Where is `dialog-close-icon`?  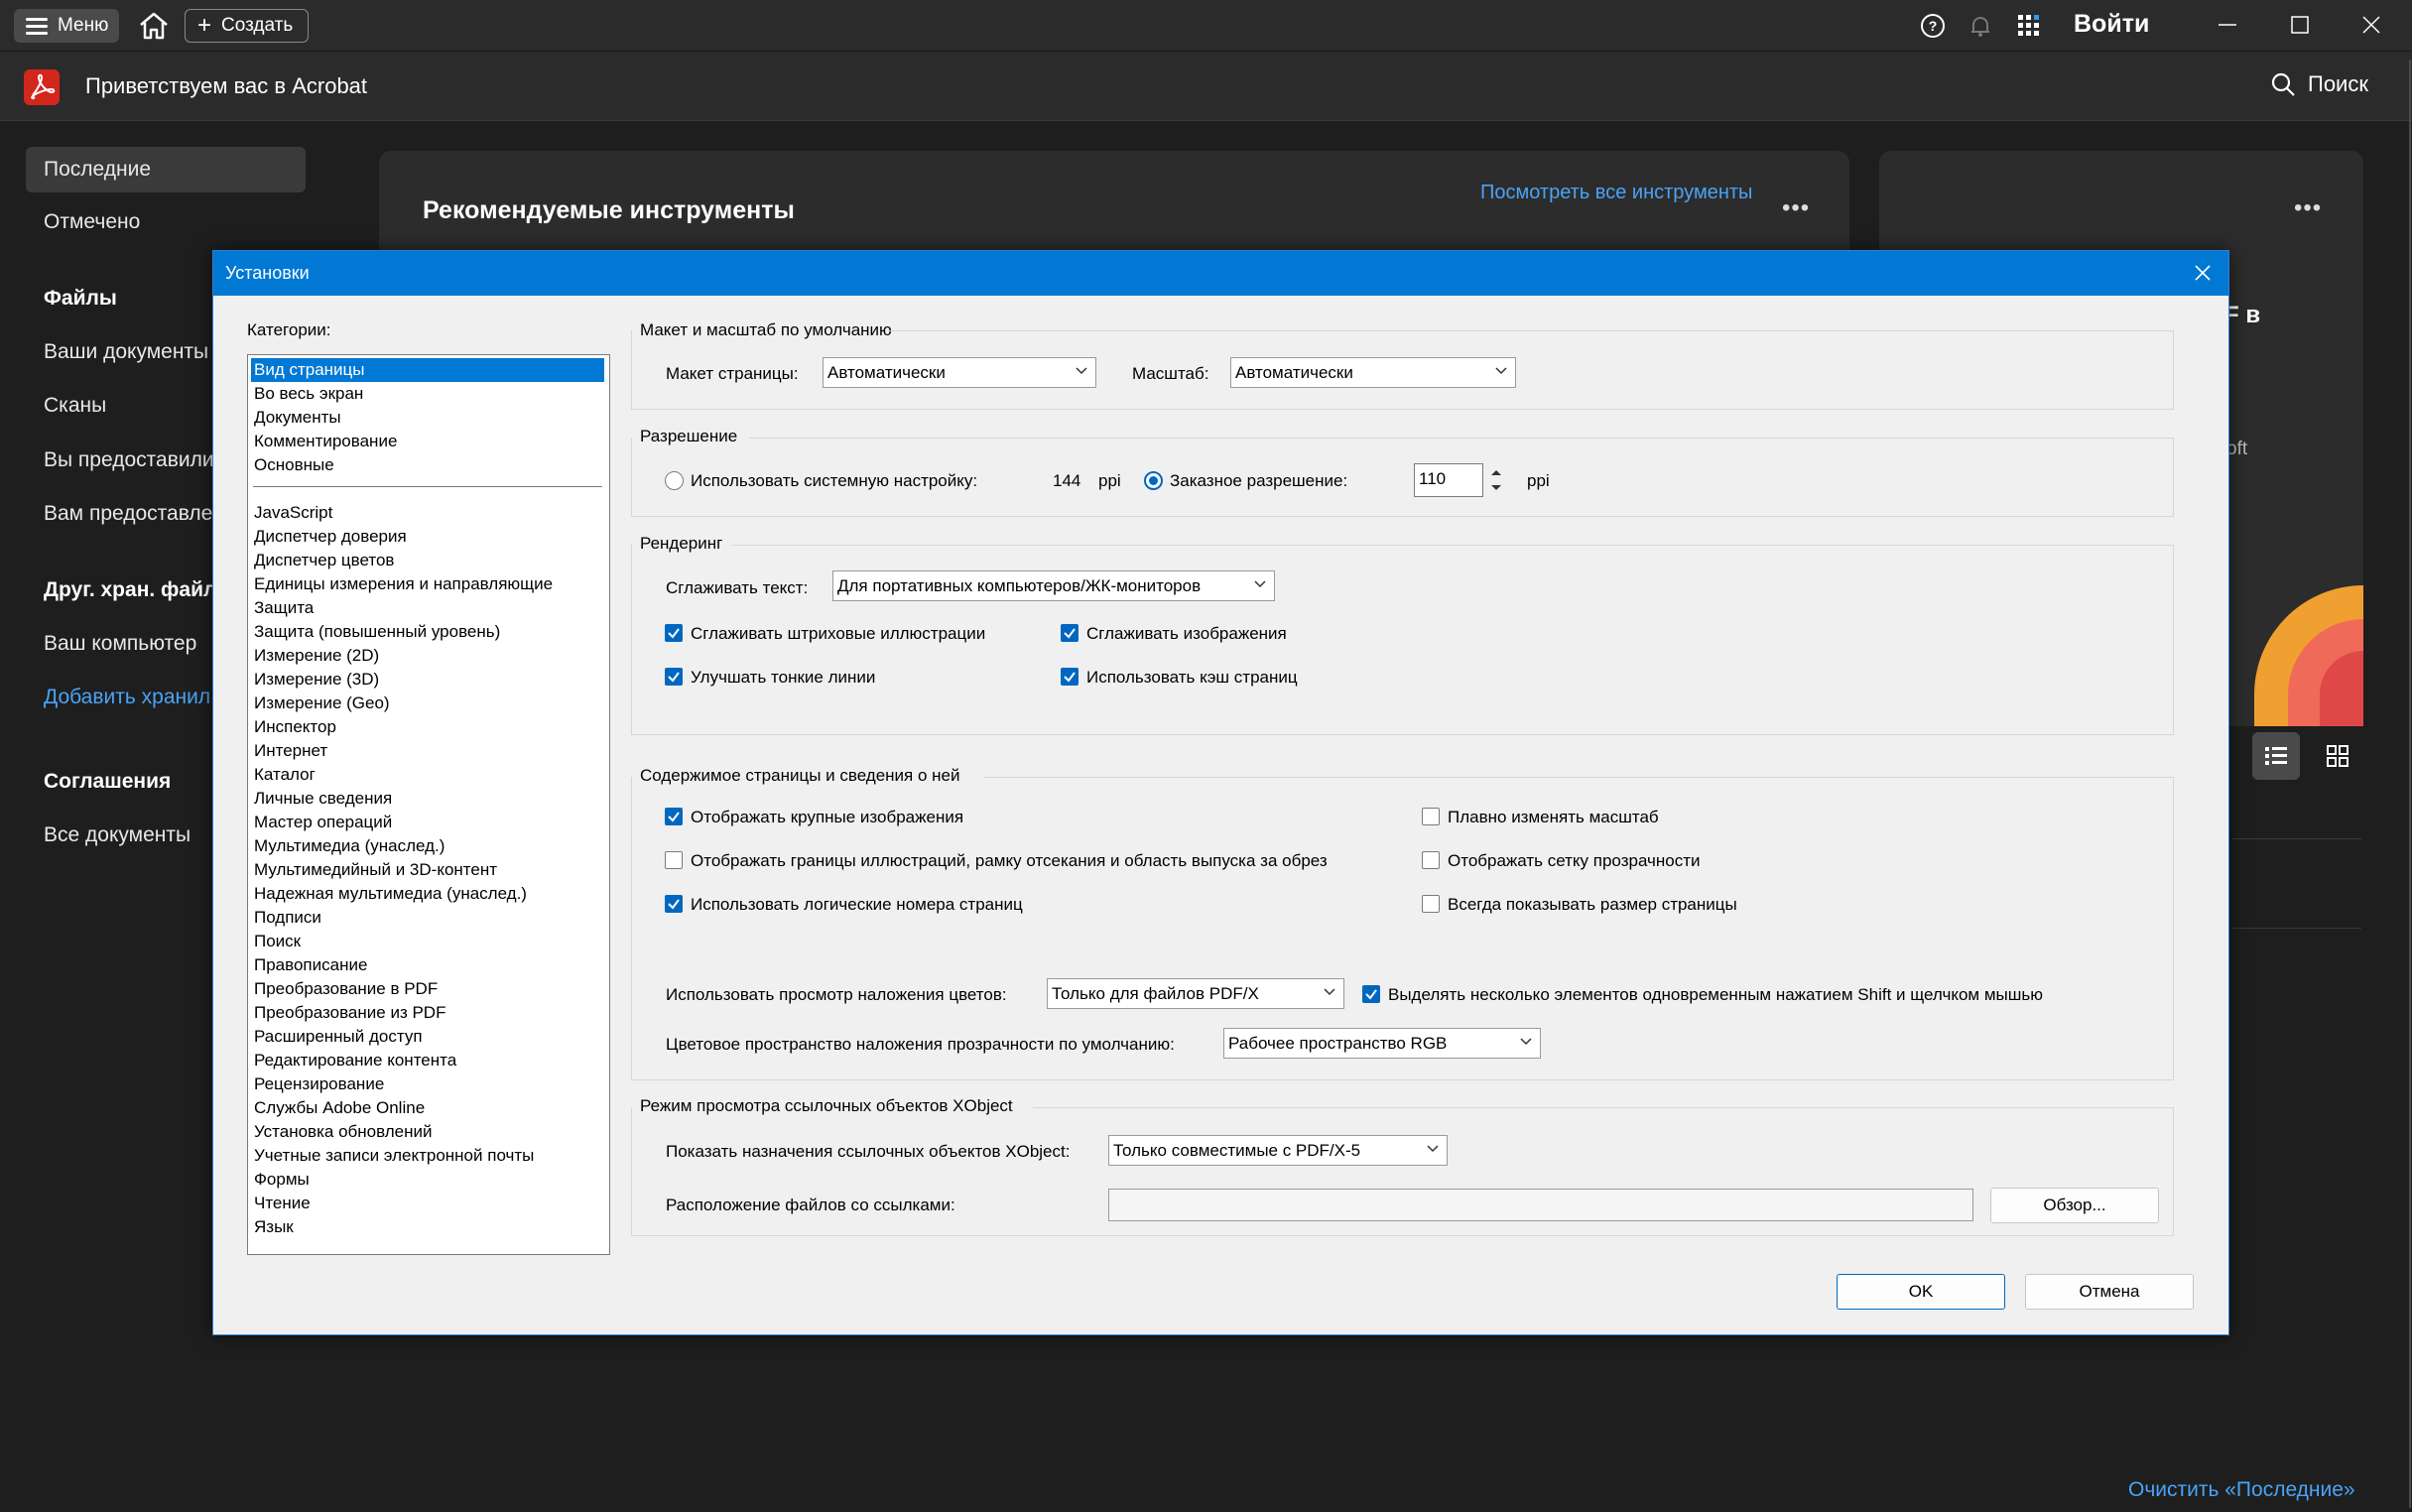 dialog-close-icon is located at coordinates (2203, 273).